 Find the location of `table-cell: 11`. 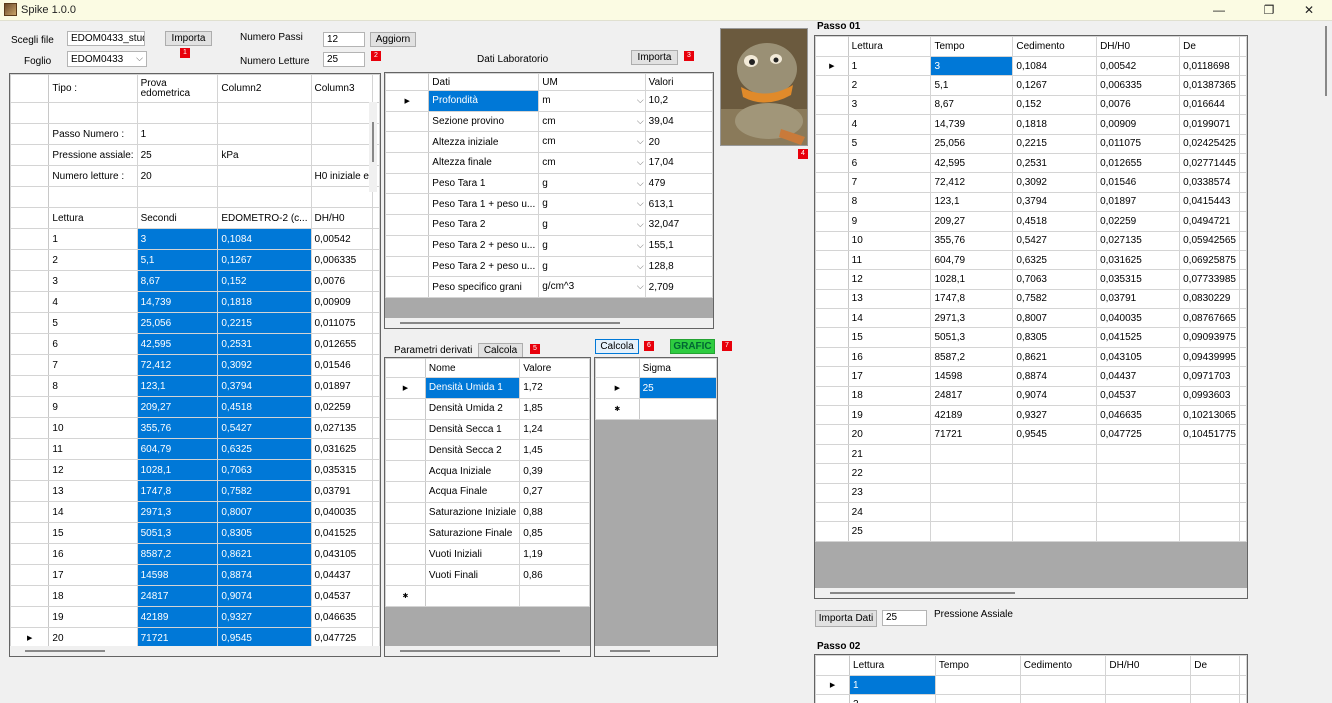

table-cell: 11 is located at coordinates (93, 449).